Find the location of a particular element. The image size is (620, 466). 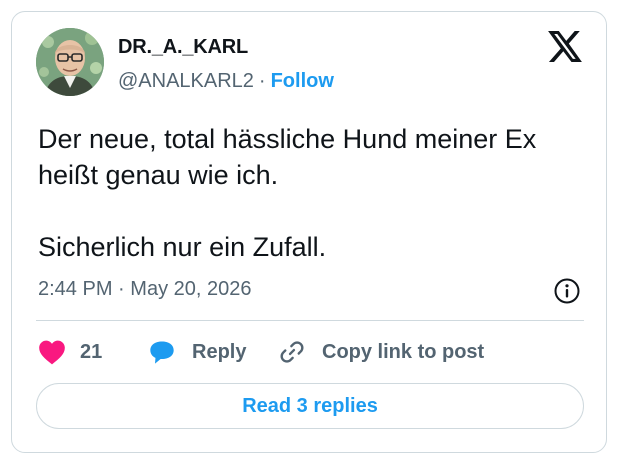

post-time: 2:44 PM is located at coordinates (75, 289).